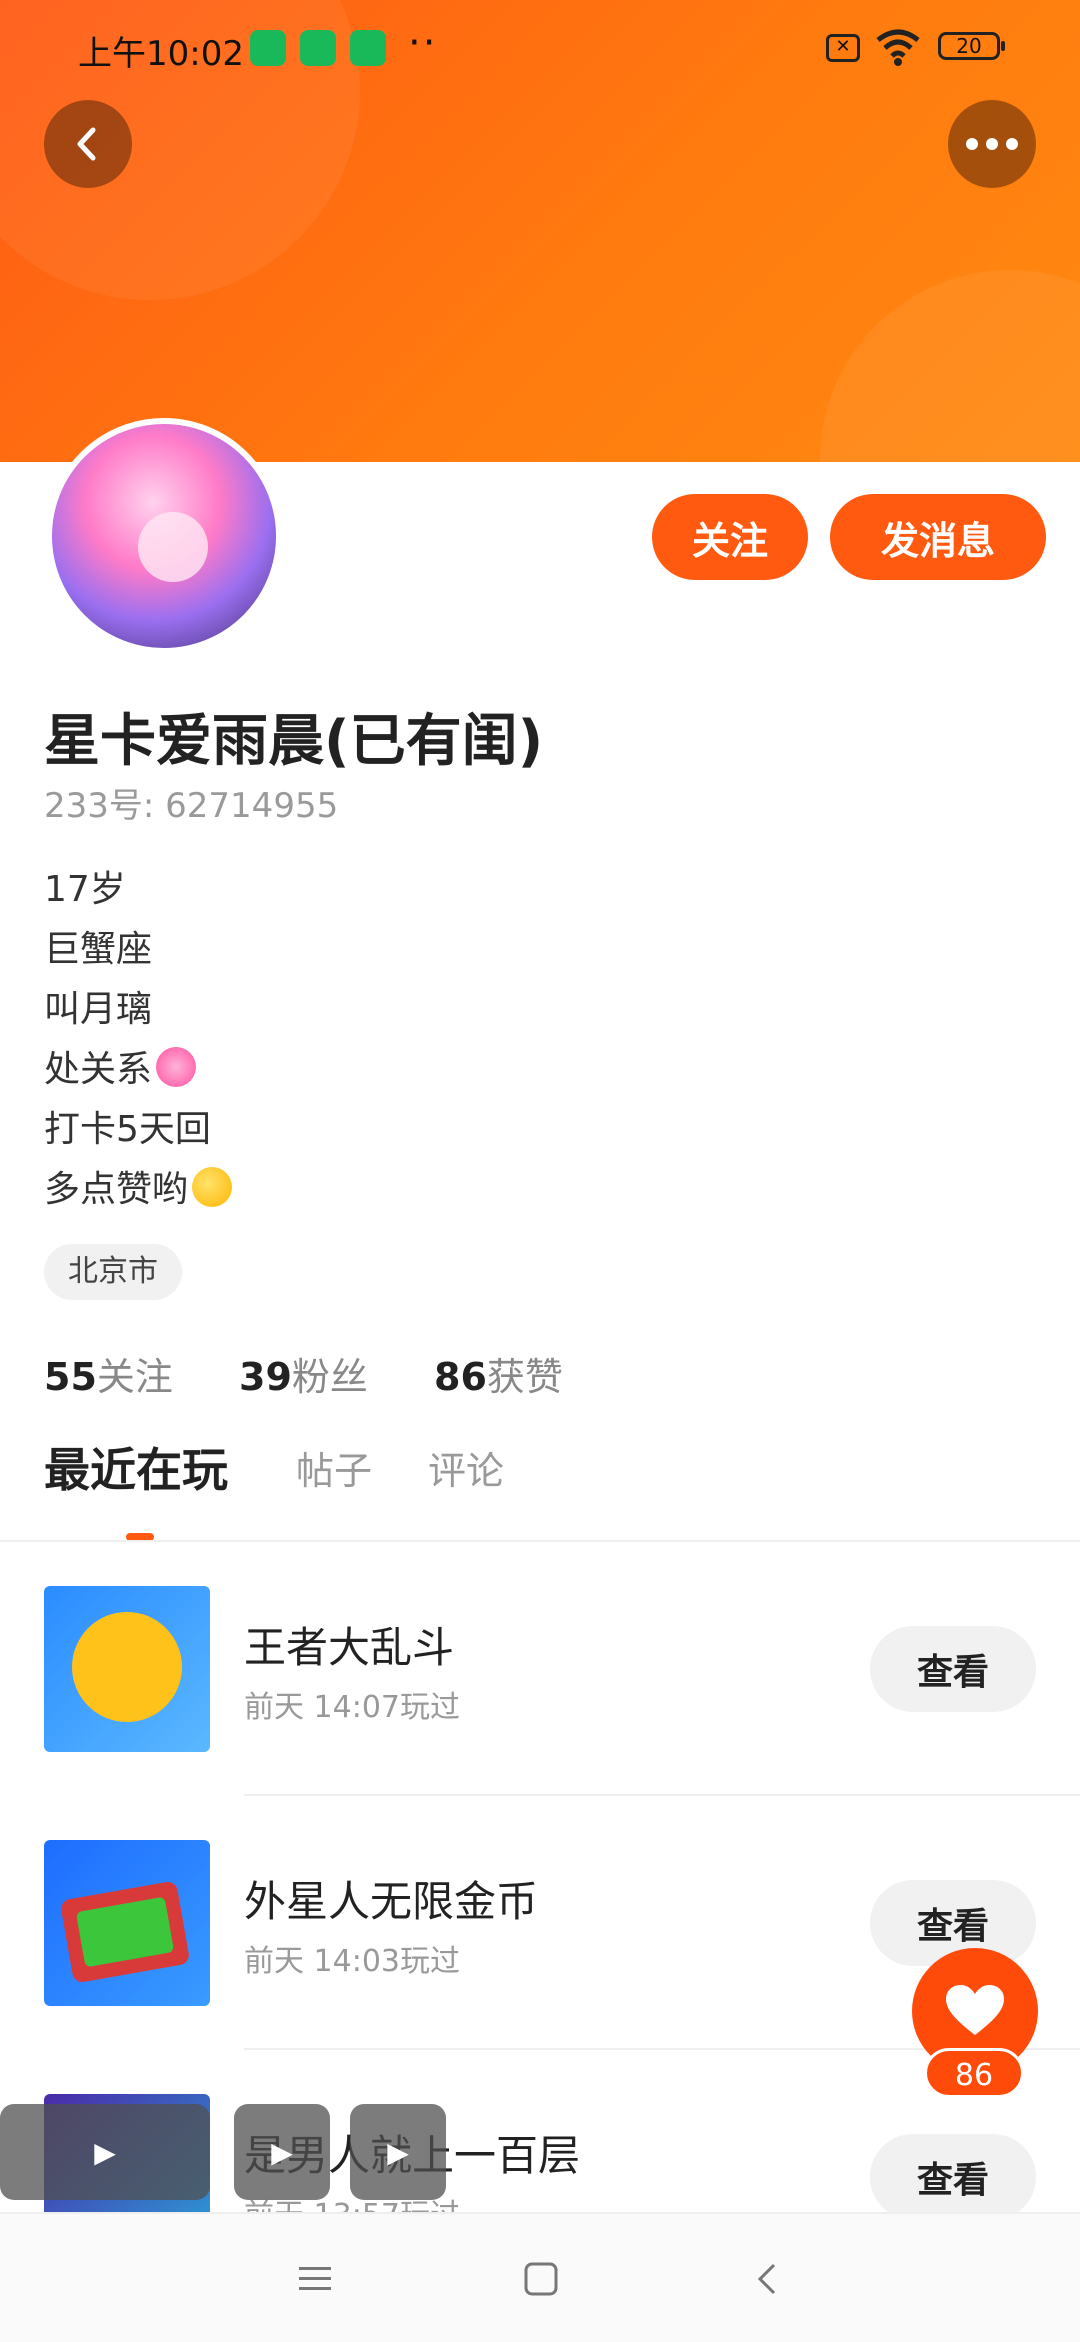 The width and height of the screenshot is (1080, 2342). Describe the element at coordinates (938, 537) in the screenshot. I see `send-message-button: 发消息` at that location.